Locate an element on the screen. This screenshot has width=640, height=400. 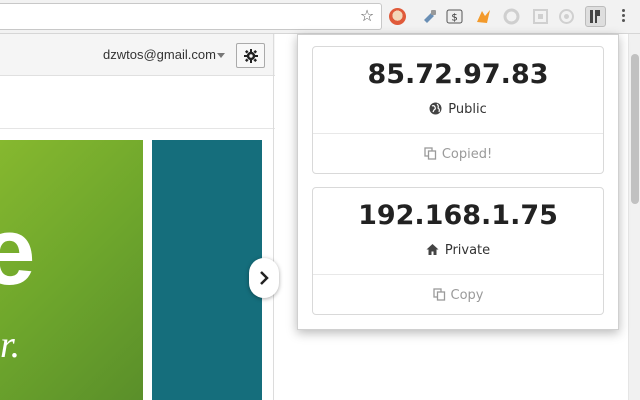
private-ip-card: 192.168.1.75 Private Copy is located at coordinates (458, 251).